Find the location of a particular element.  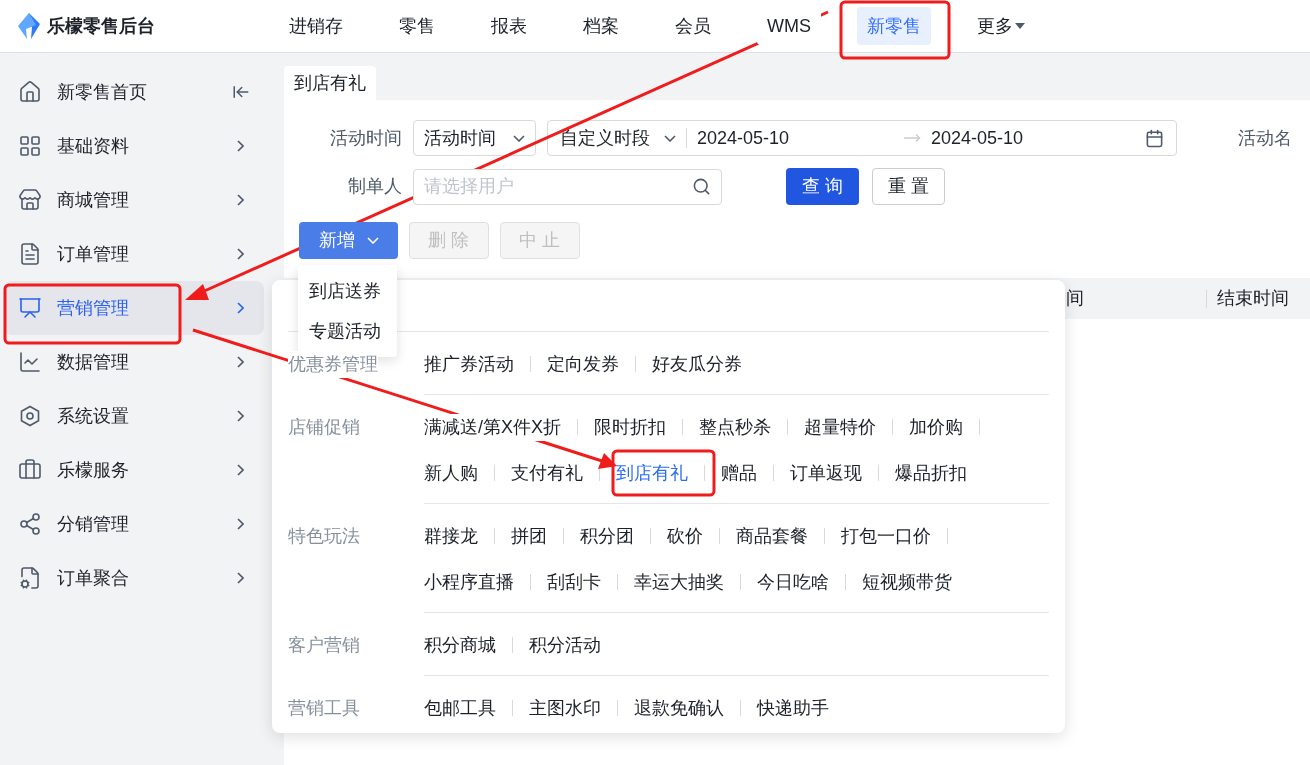

caret-icon is located at coordinates (1020, 26).